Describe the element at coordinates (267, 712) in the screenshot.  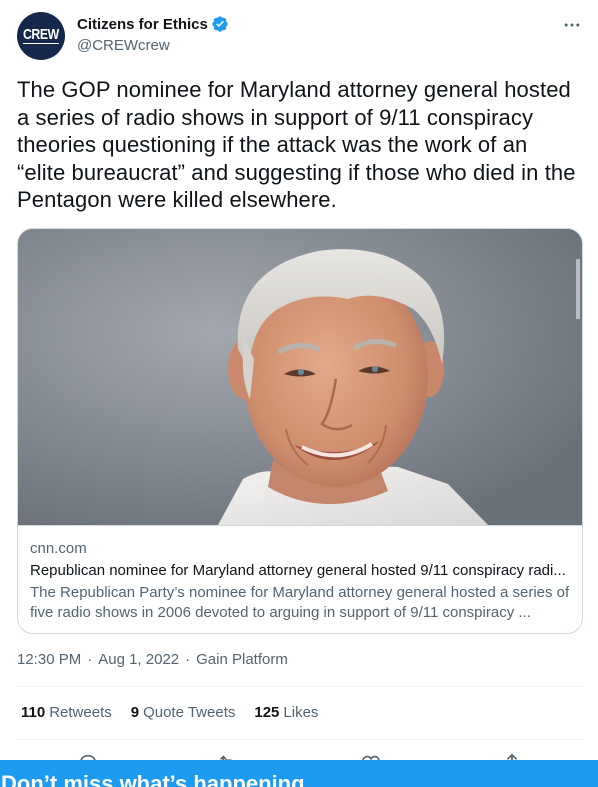
I see `likes-count: 125` at that location.